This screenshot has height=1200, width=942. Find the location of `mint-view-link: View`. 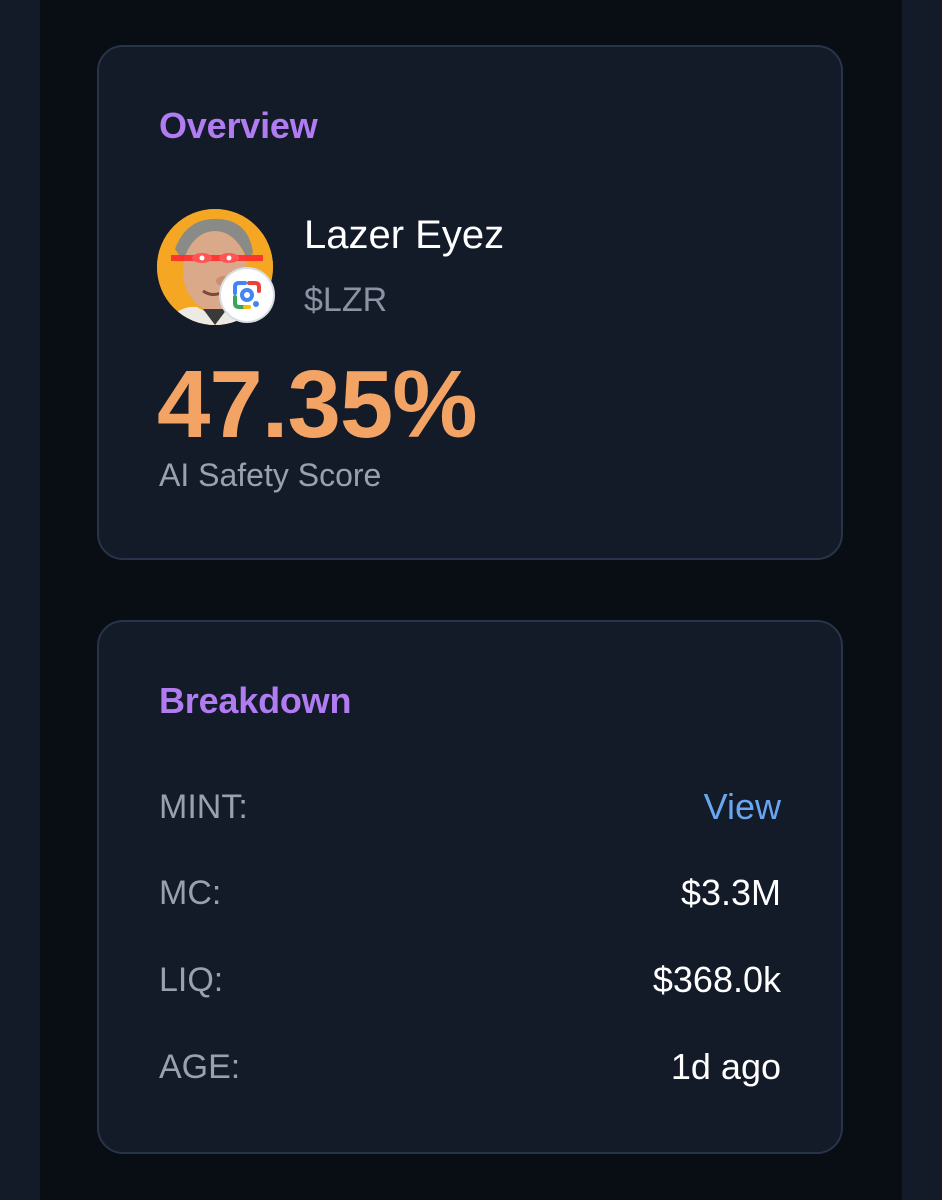

mint-view-link: View is located at coordinates (742, 807).